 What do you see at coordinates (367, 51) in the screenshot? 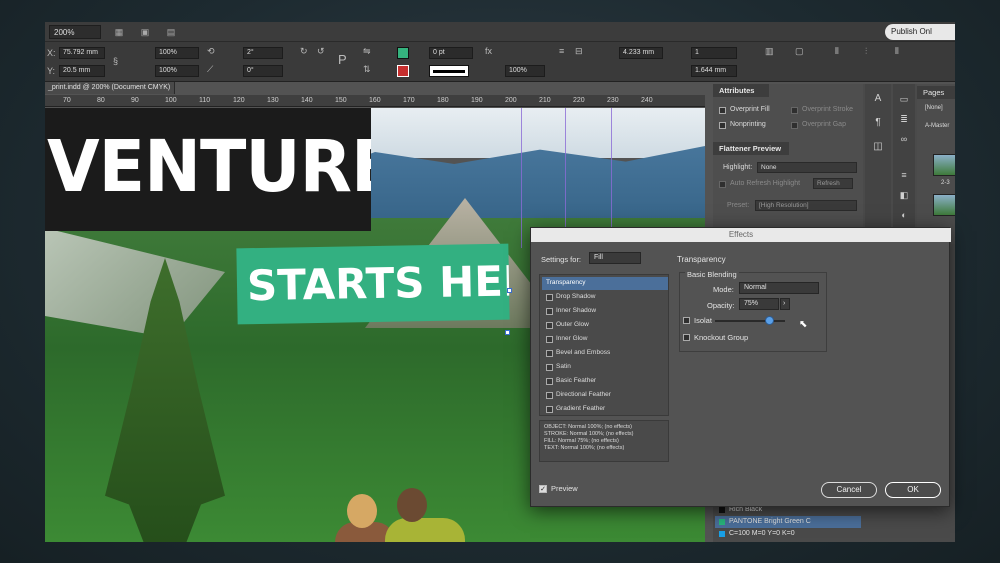
I see `flip-horizontal-icon: ⇋` at bounding box center [367, 51].